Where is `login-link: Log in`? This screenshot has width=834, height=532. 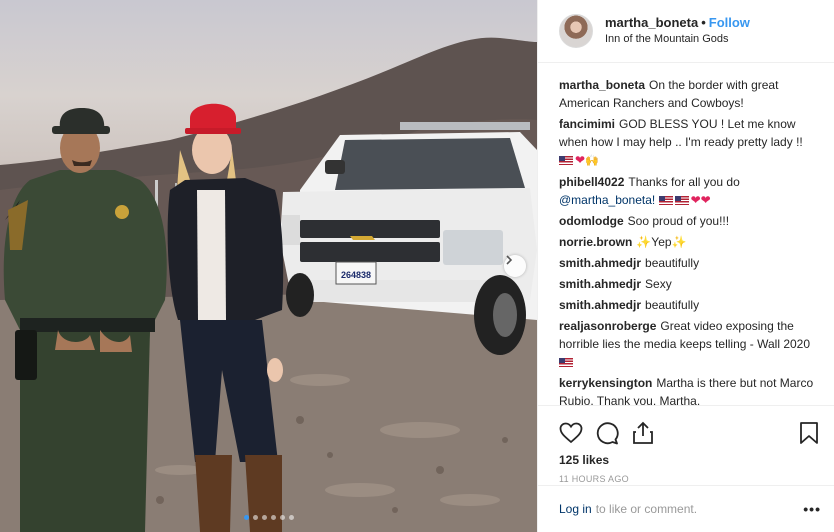 login-link: Log in is located at coordinates (575, 509).